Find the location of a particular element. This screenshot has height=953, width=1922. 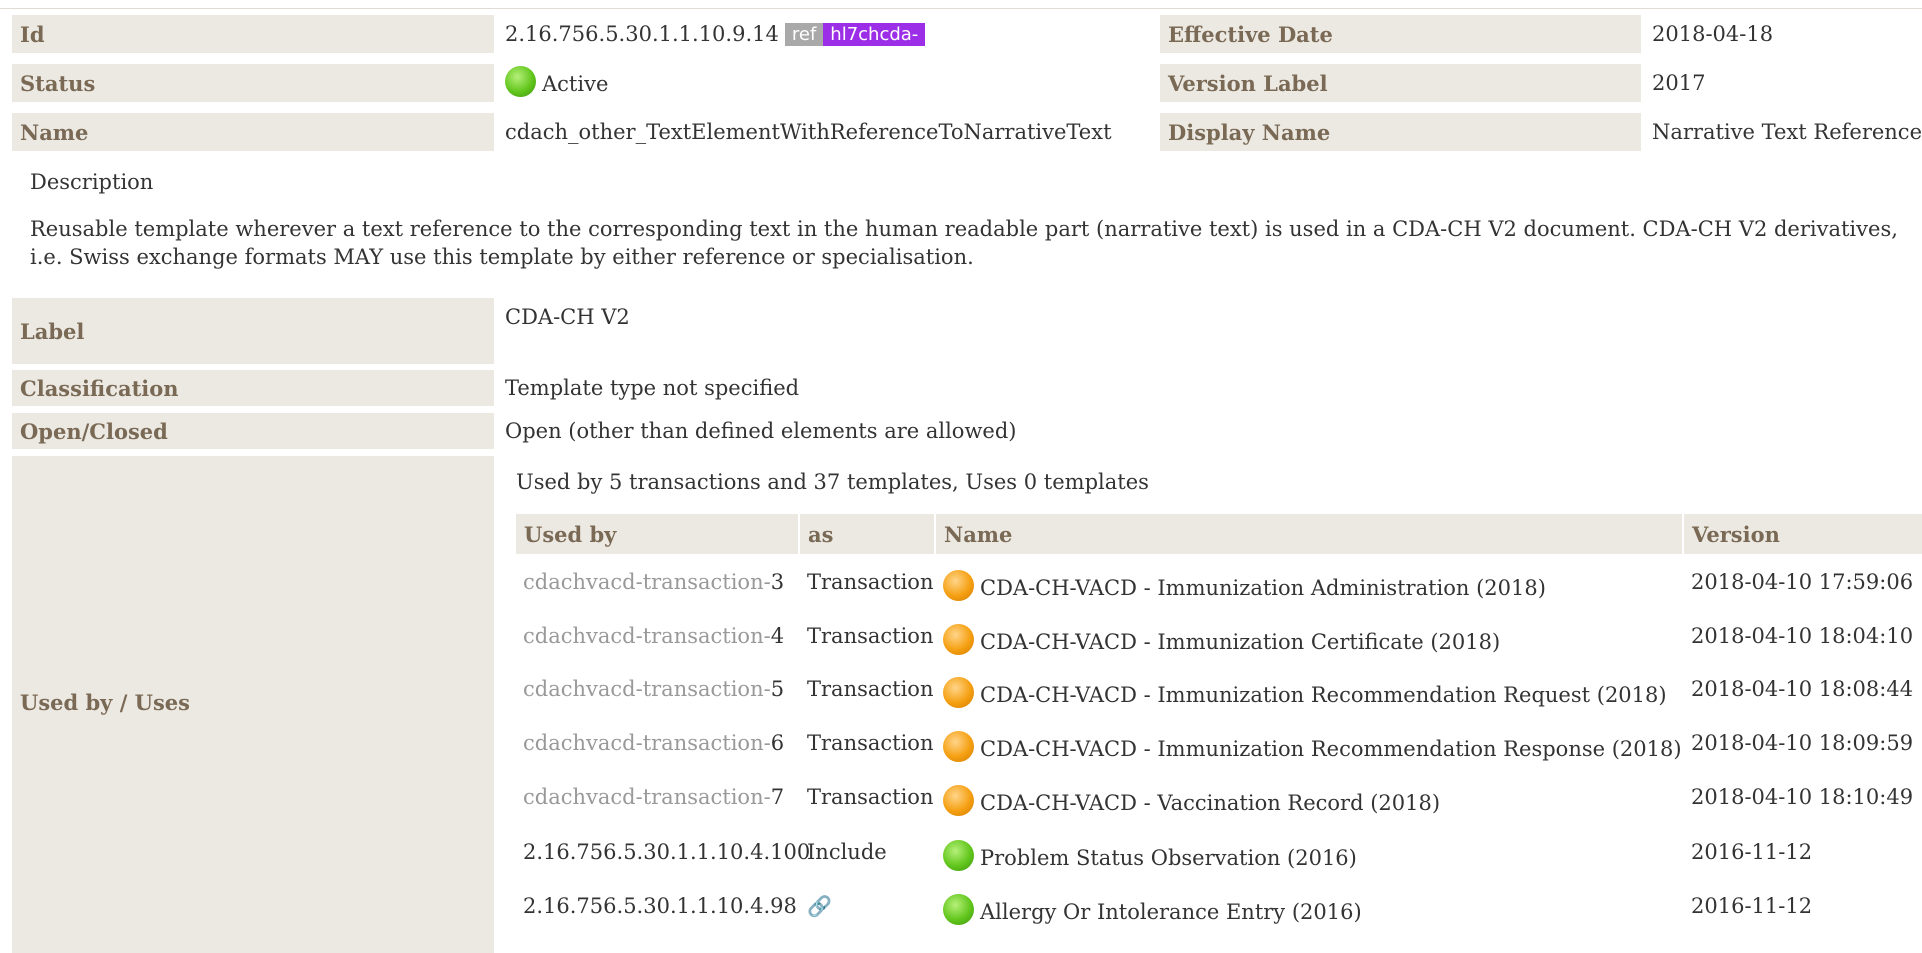

display-name-value: Narrative Text Reference is located at coordinates (1787, 132).